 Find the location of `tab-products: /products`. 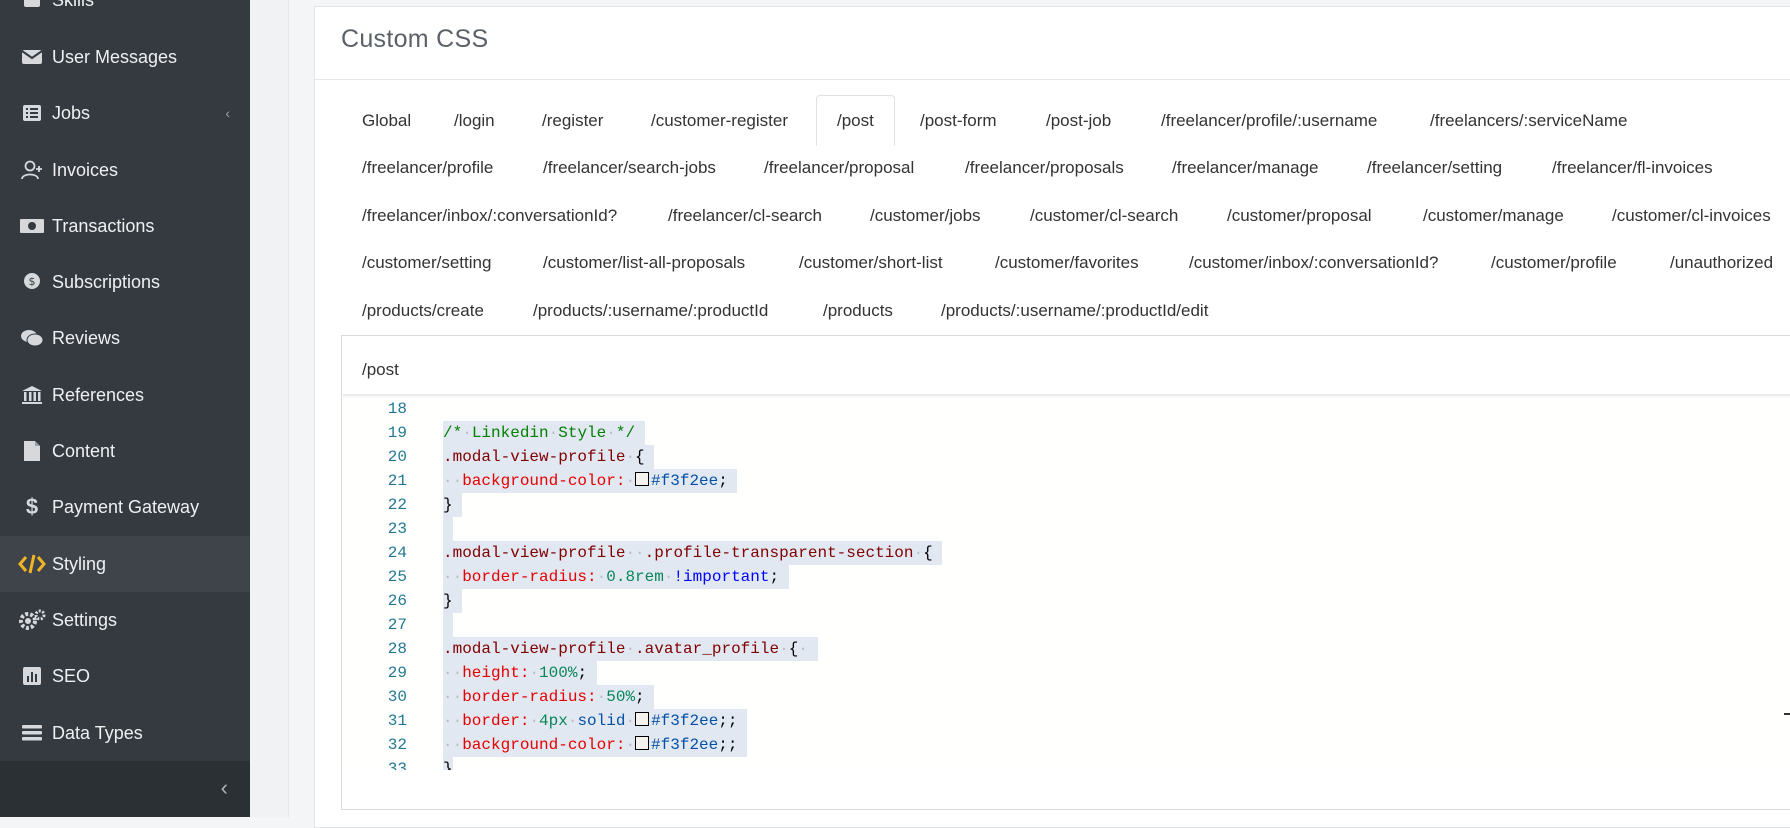

tab-products: /products is located at coordinates (858, 311).